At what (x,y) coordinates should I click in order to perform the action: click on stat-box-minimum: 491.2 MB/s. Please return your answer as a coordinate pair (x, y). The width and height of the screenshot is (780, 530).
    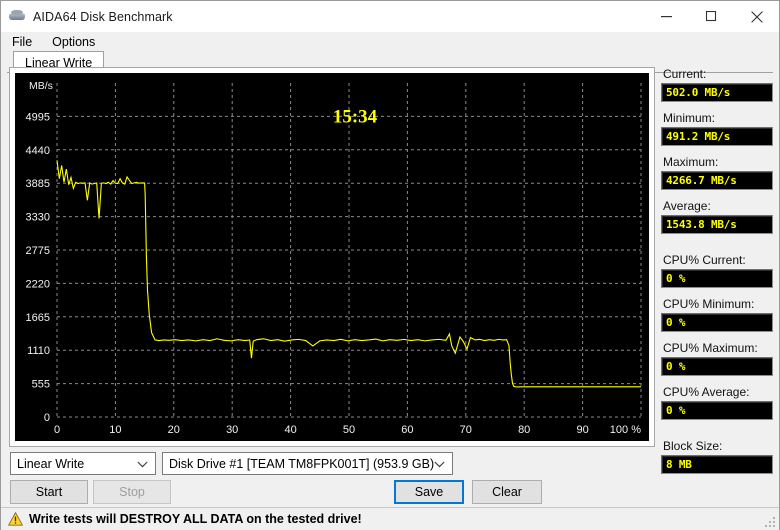
    Looking at the image, I should click on (717, 136).